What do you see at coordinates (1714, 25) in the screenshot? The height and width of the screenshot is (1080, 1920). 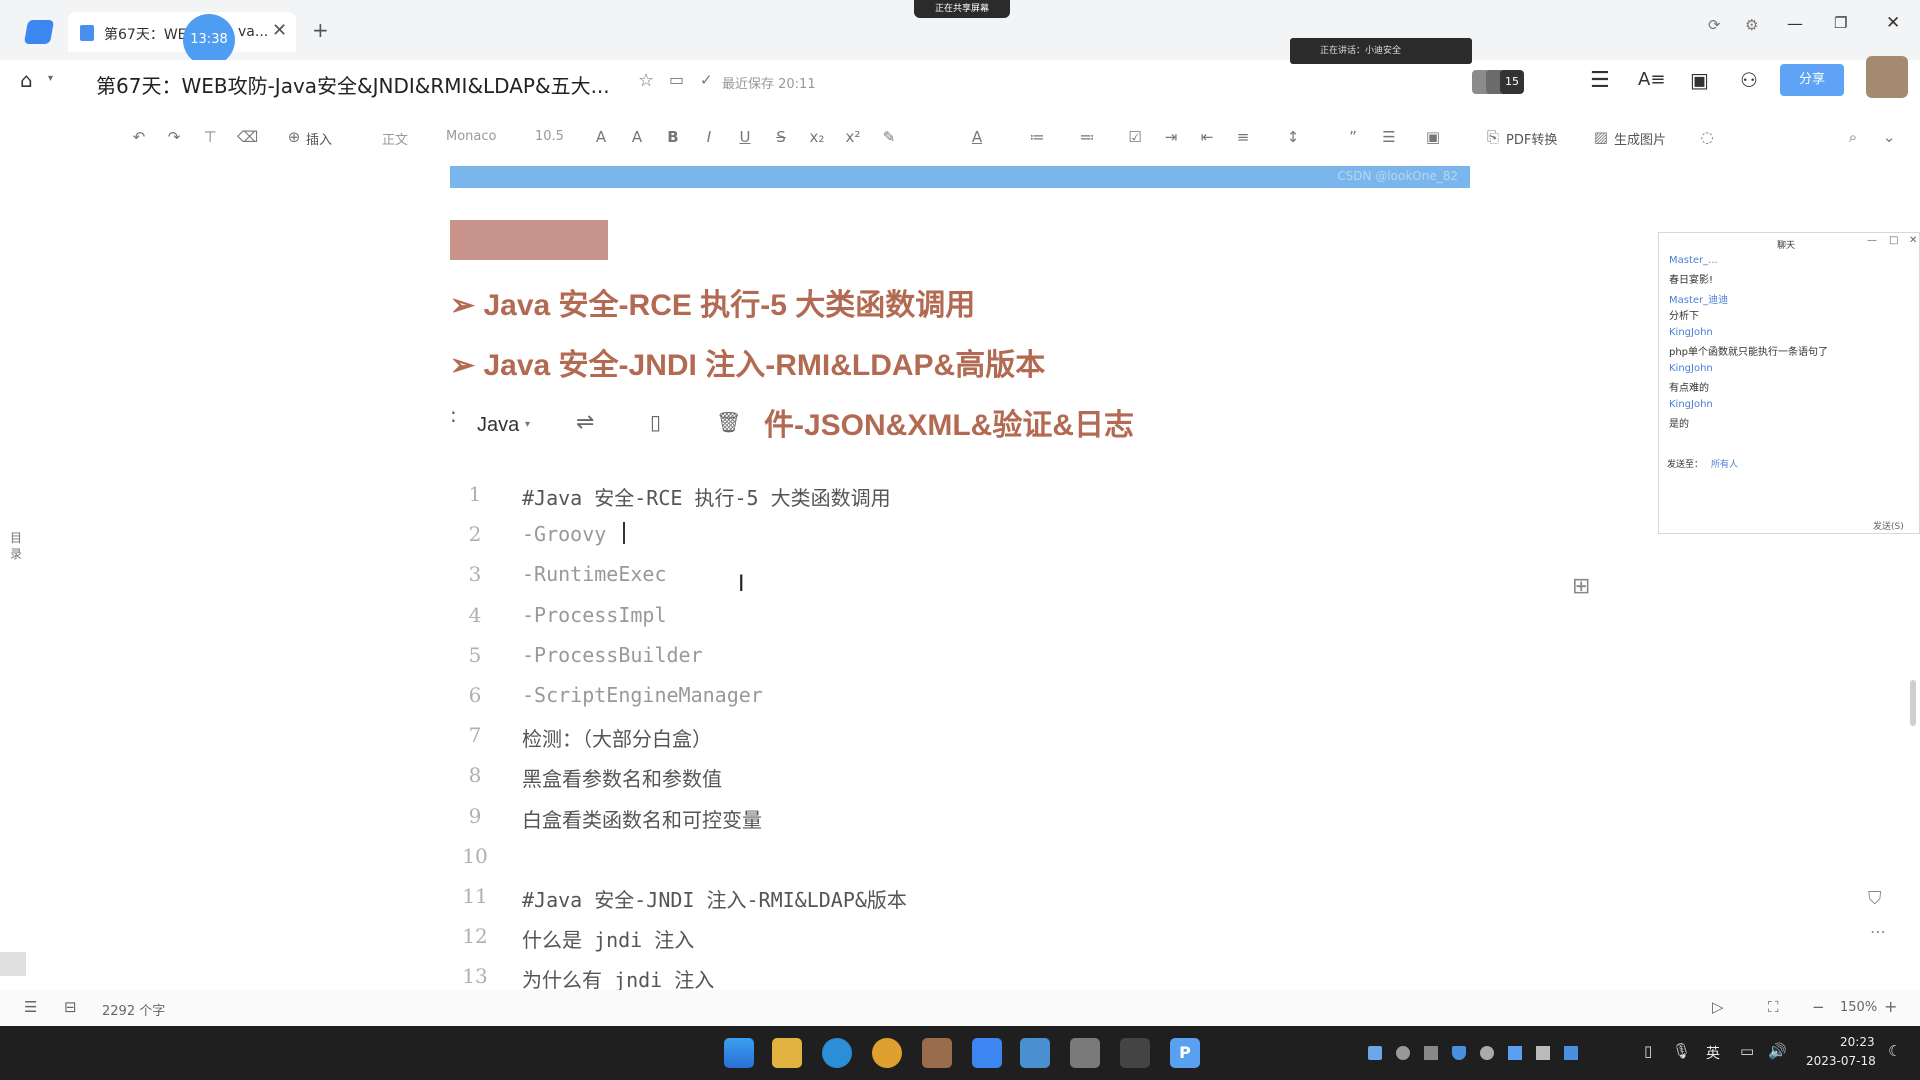 I see `refresh-icon: ⟳` at bounding box center [1714, 25].